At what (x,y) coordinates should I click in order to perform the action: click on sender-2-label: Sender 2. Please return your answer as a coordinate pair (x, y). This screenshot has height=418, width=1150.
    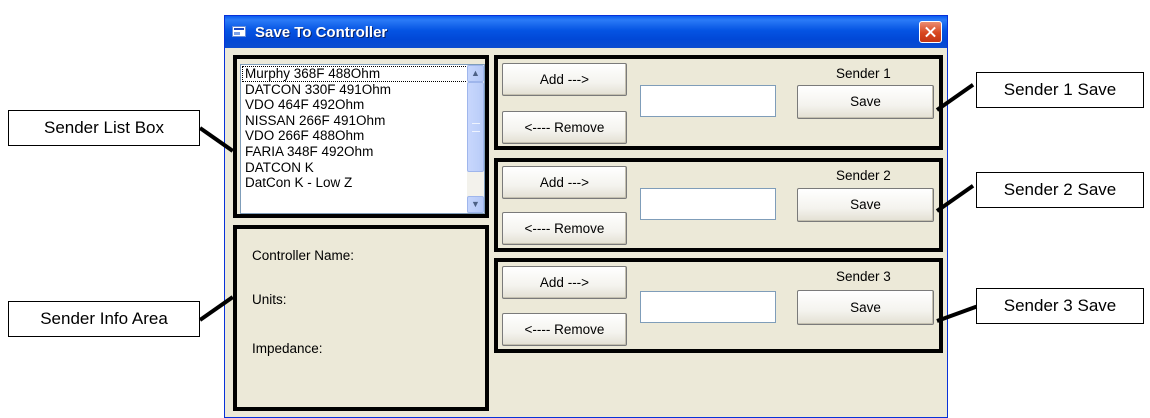
    Looking at the image, I should click on (863, 175).